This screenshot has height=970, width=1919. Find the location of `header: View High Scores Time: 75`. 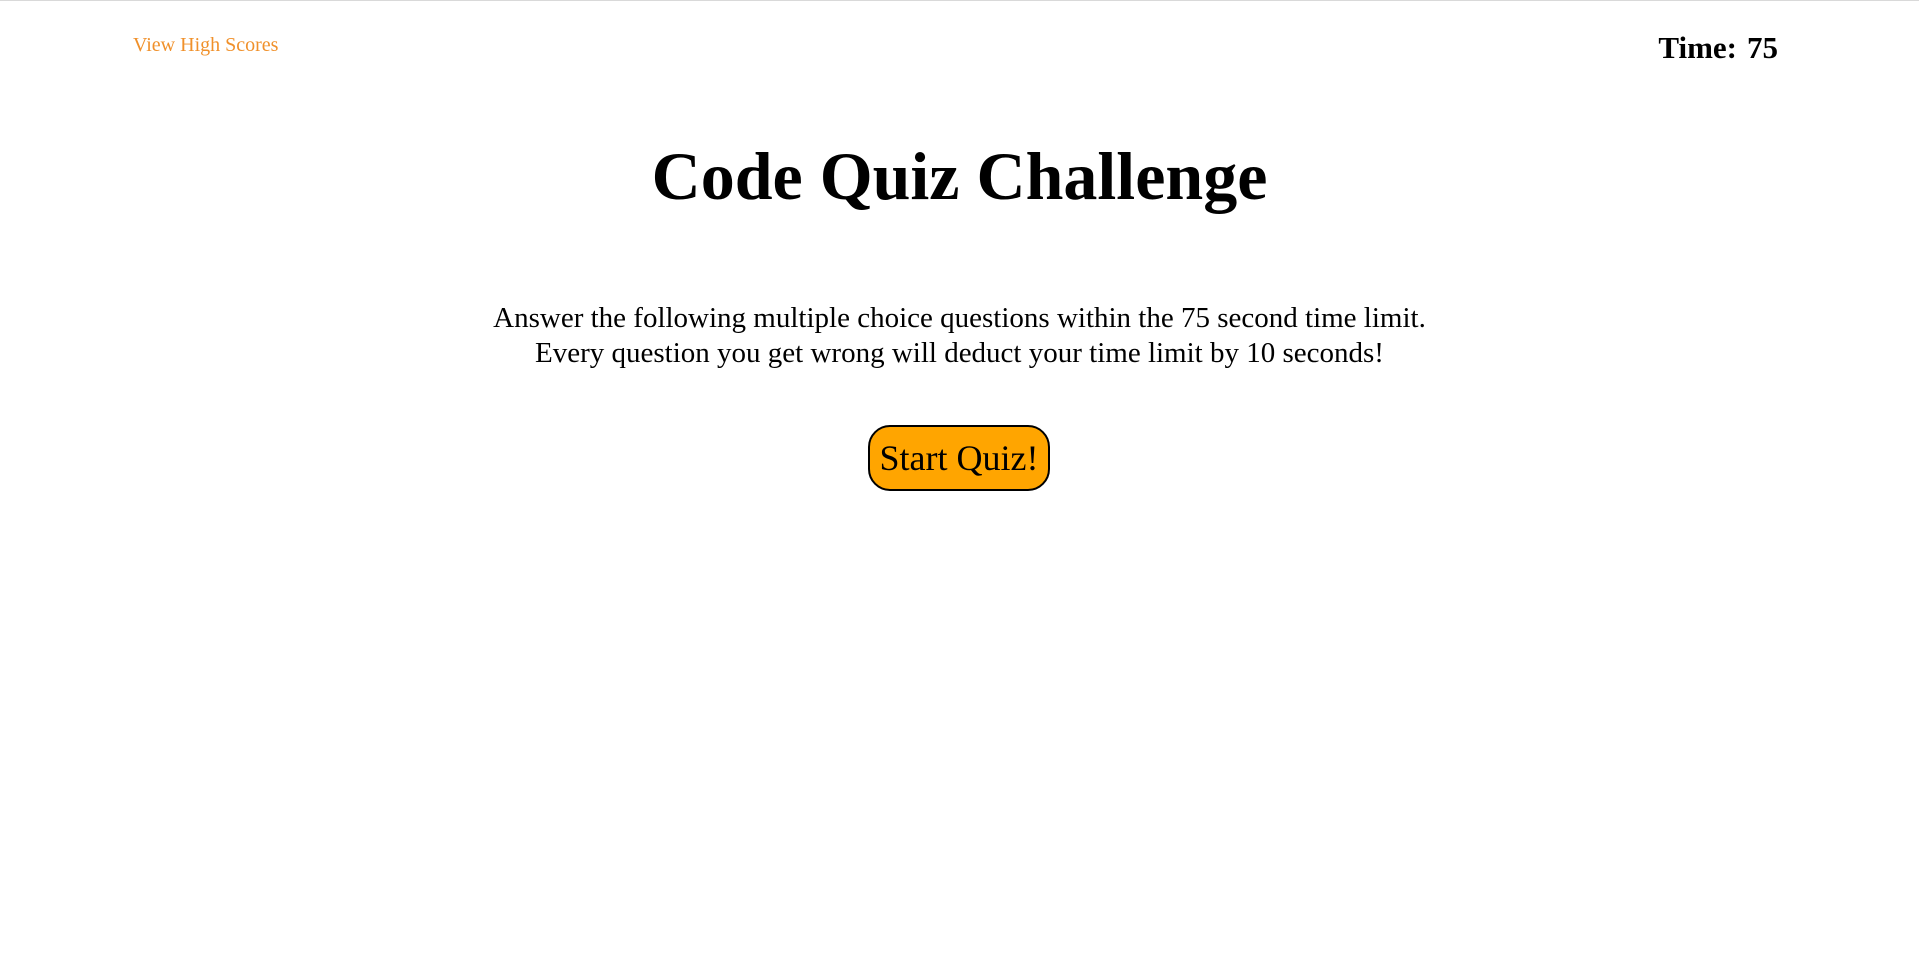

header: View High Scores Time: 75 is located at coordinates (959, 40).